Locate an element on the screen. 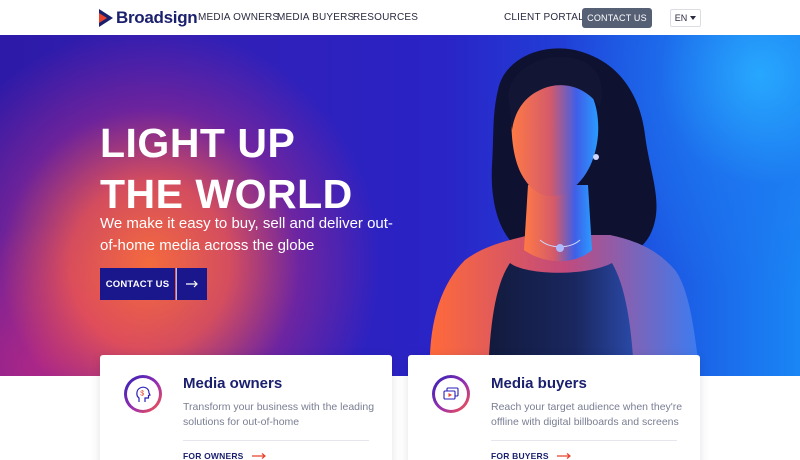 The height and width of the screenshot is (460, 800). card-link-label: FOR OWNERS is located at coordinates (213, 455).